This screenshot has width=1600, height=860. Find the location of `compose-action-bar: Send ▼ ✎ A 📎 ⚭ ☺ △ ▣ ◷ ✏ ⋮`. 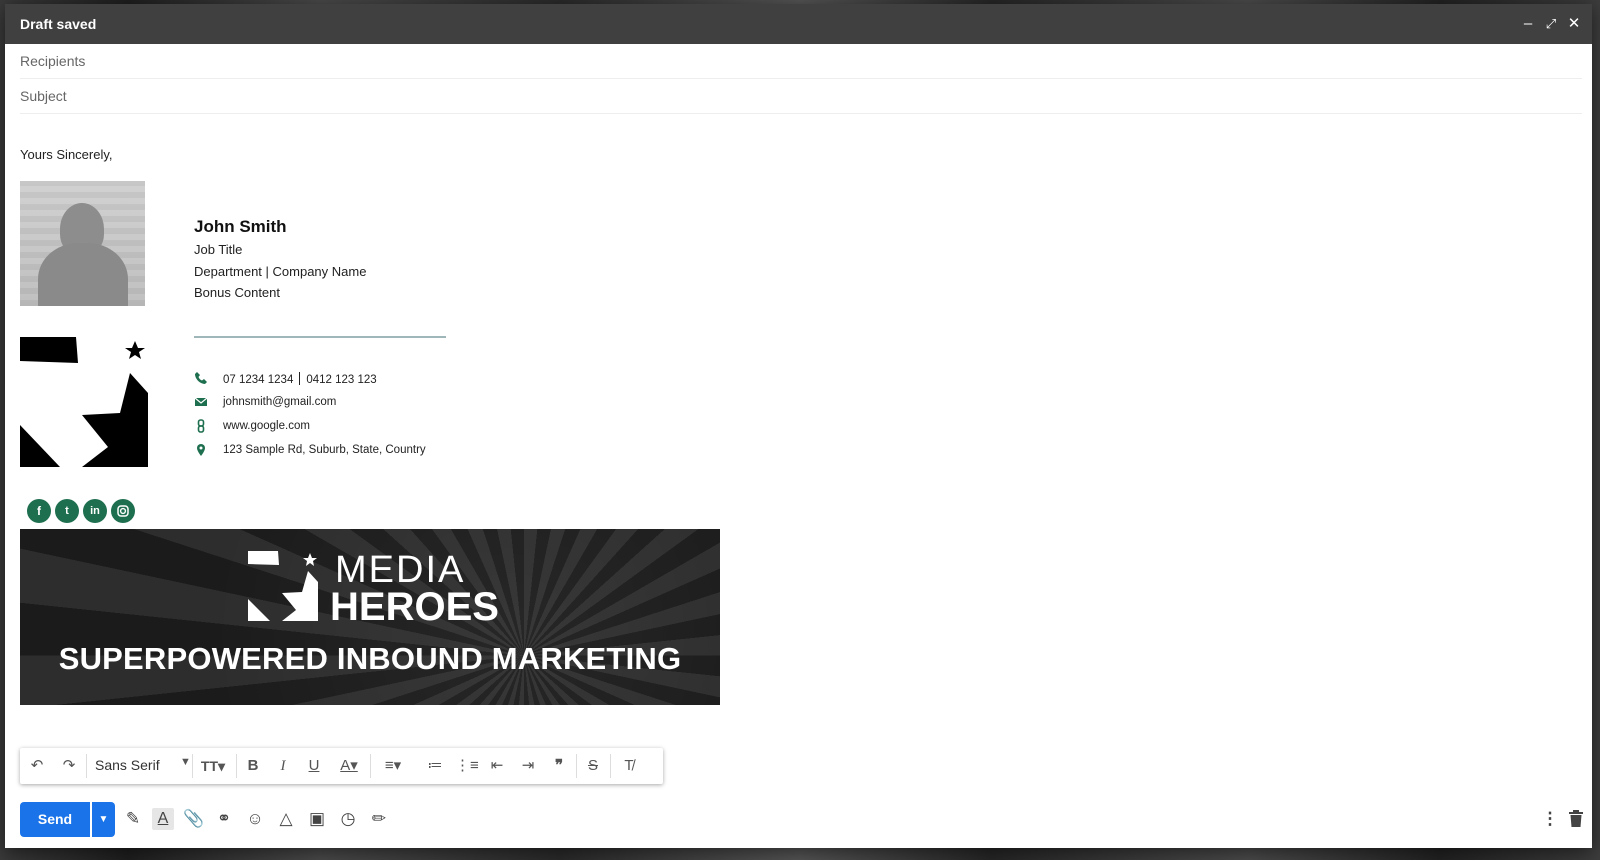

compose-action-bar: Send ▼ ✎ A 📎 ⚭ ☺ △ ▣ ◷ ✏ ⋮ is located at coordinates (798, 817).